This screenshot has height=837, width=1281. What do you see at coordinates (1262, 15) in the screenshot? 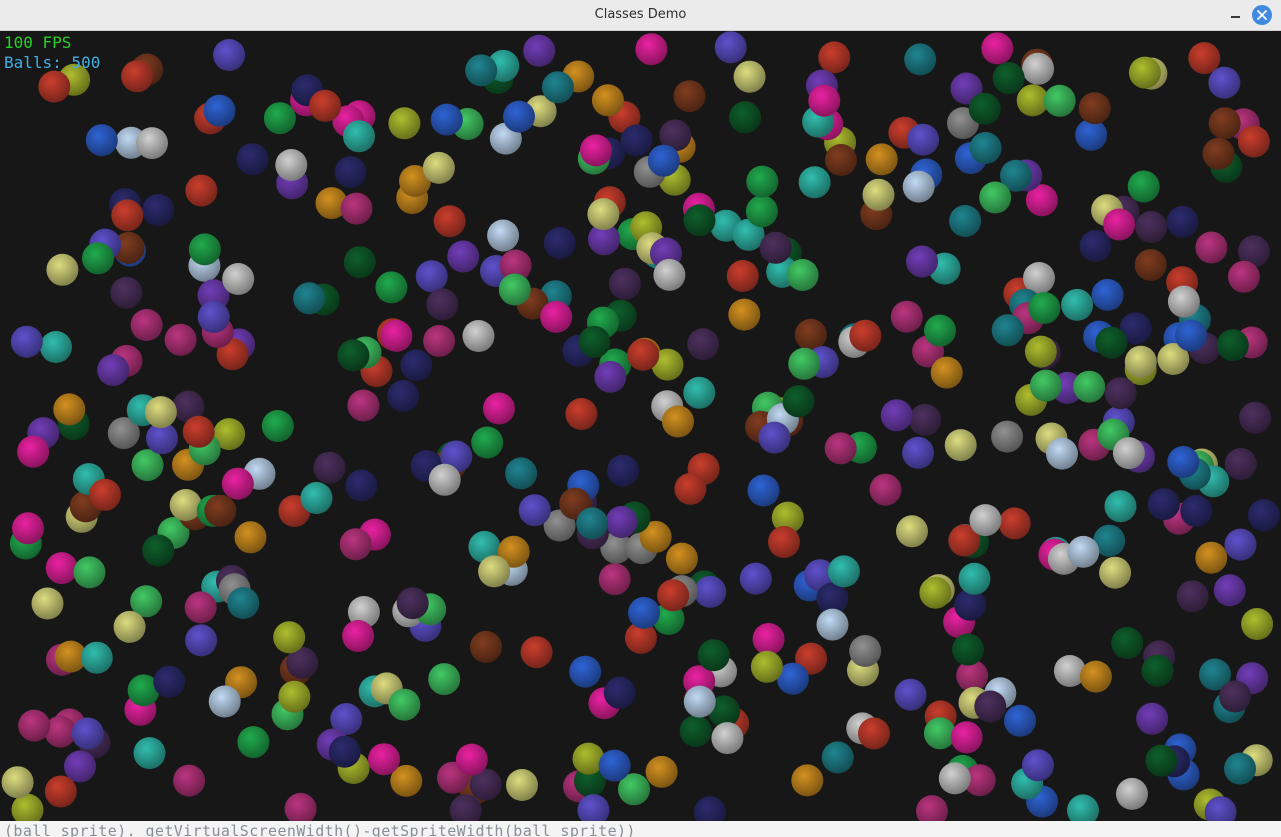
I see `close-button` at bounding box center [1262, 15].